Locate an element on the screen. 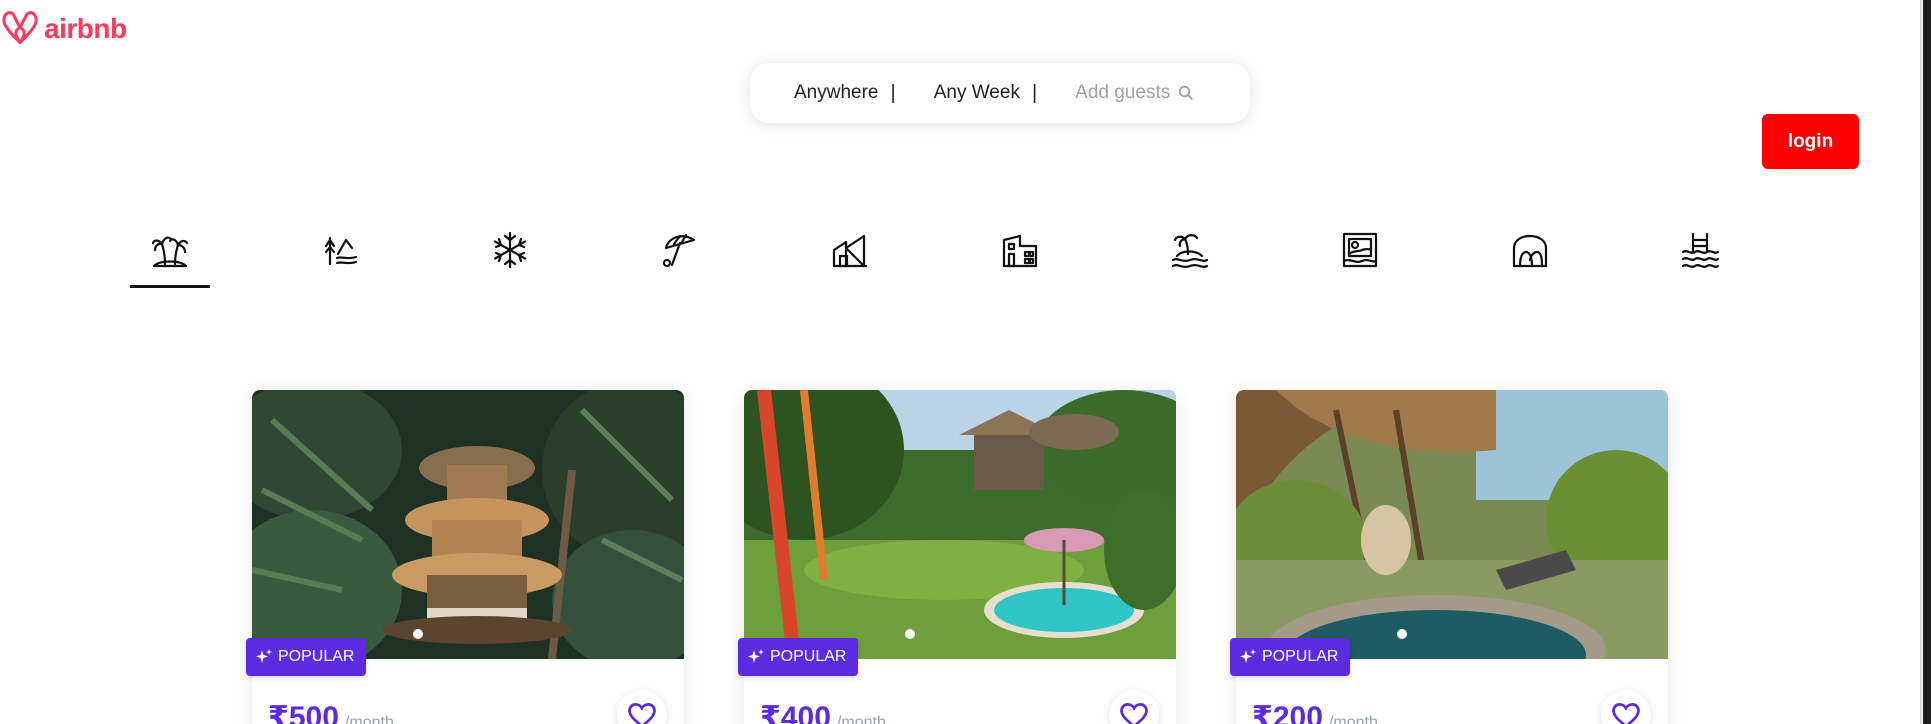 This screenshot has width=1931, height=724. gallery-icon is located at coordinates (1360, 250).